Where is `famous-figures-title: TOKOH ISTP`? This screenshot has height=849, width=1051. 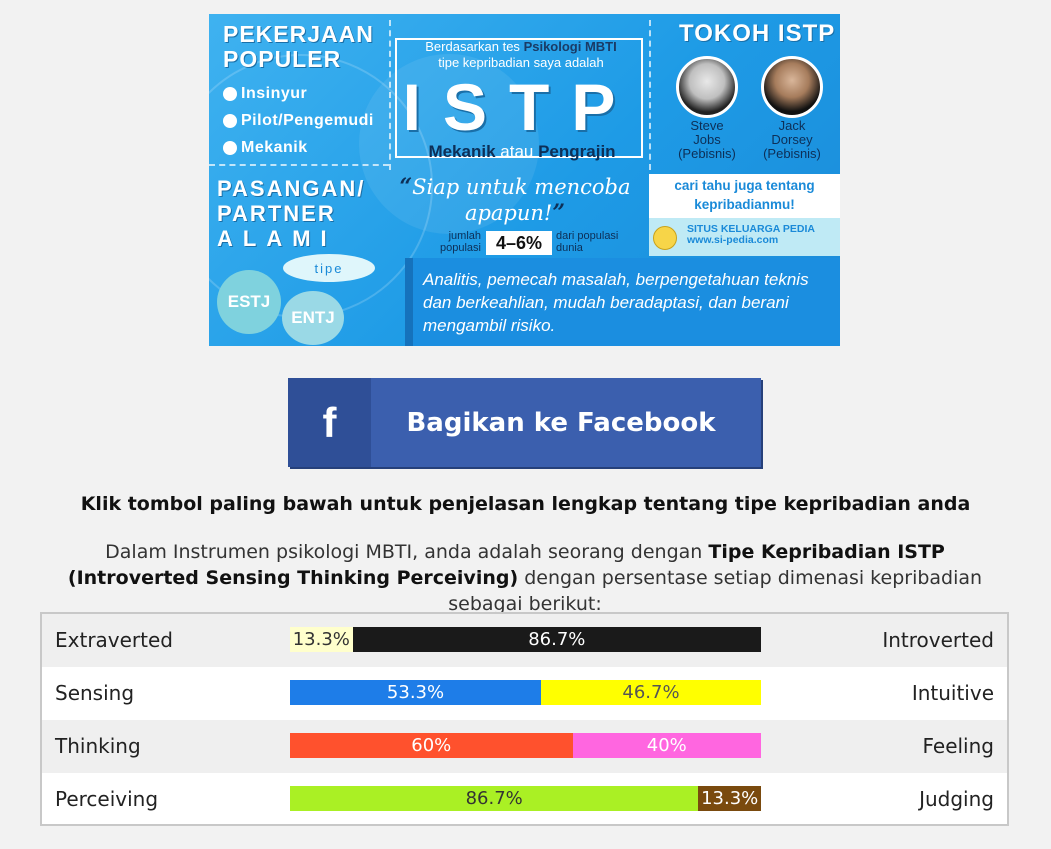
famous-figures-title: TOKOH ISTP is located at coordinates (757, 33).